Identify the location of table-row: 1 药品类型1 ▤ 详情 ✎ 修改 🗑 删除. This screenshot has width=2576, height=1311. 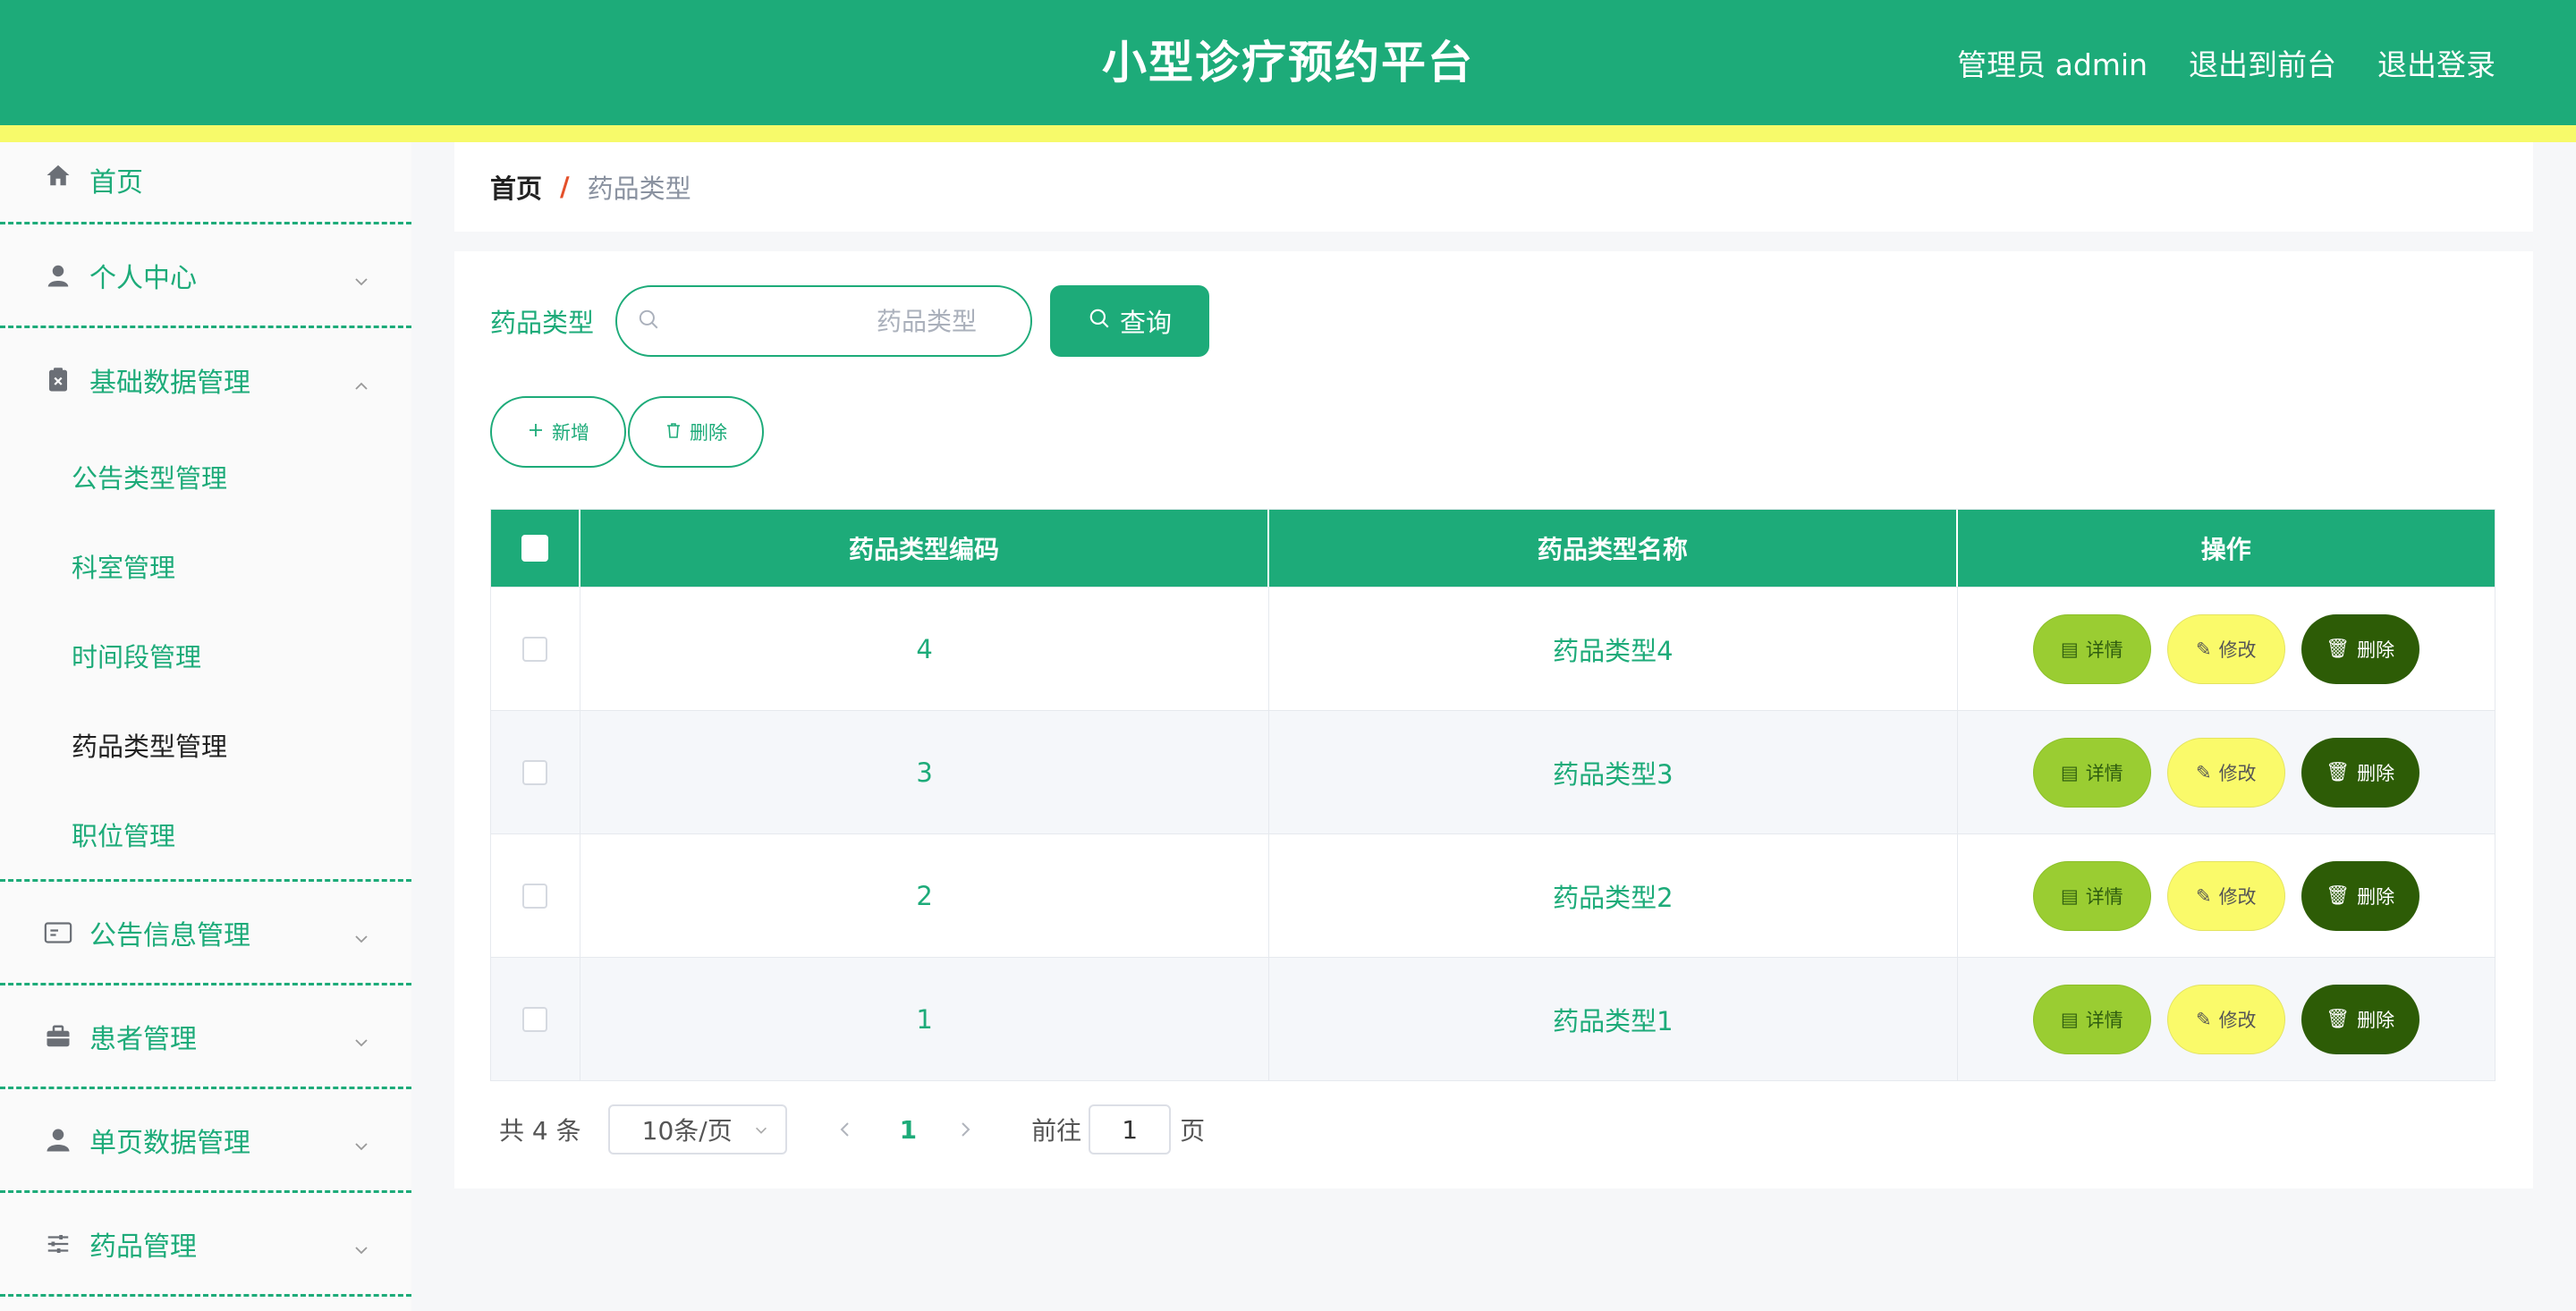
(1493, 1018).